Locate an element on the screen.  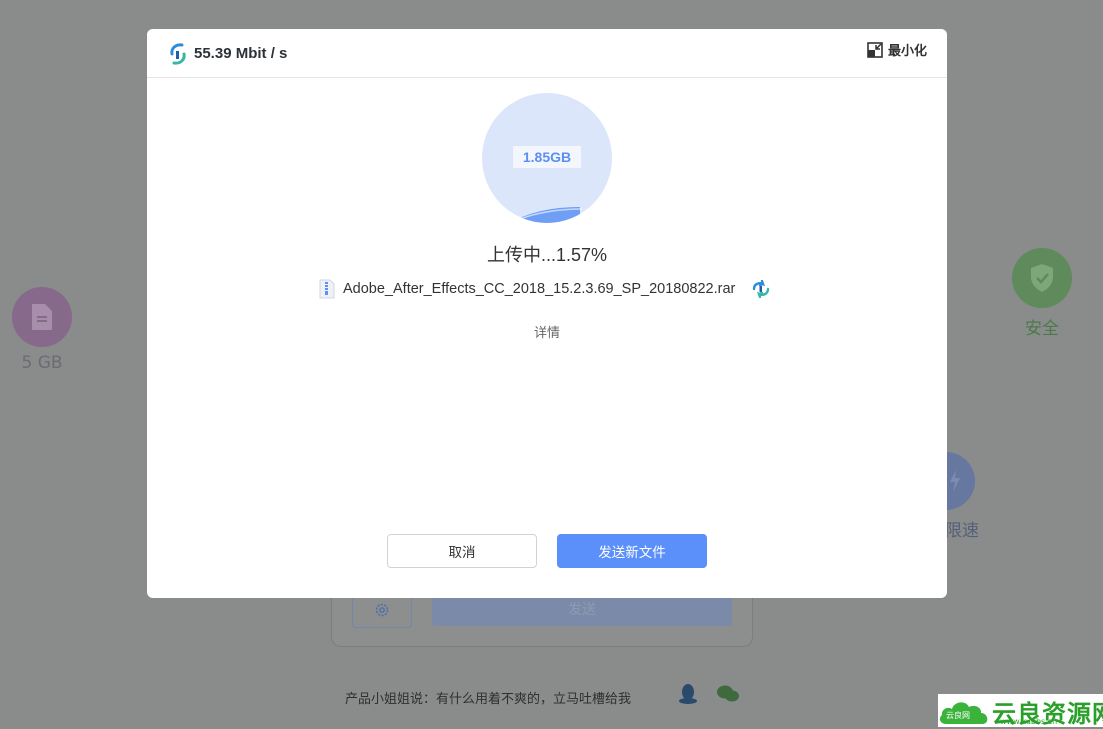
security-feature: 安全 is located at coordinates (1042, 293).